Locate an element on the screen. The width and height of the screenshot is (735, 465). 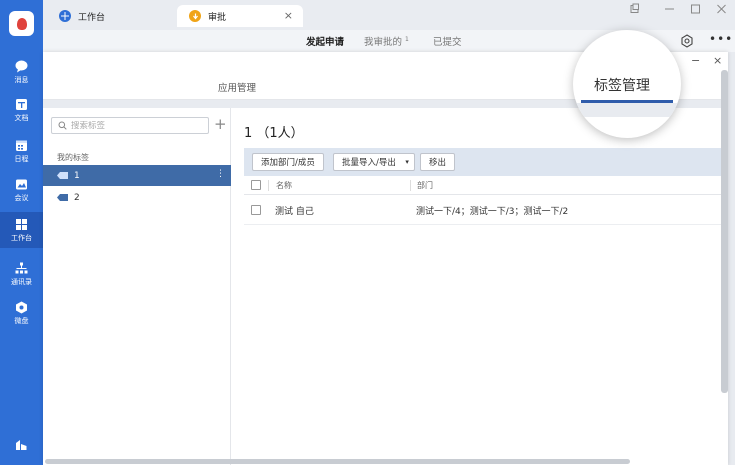
grid-icon is located at coordinates (21, 224).